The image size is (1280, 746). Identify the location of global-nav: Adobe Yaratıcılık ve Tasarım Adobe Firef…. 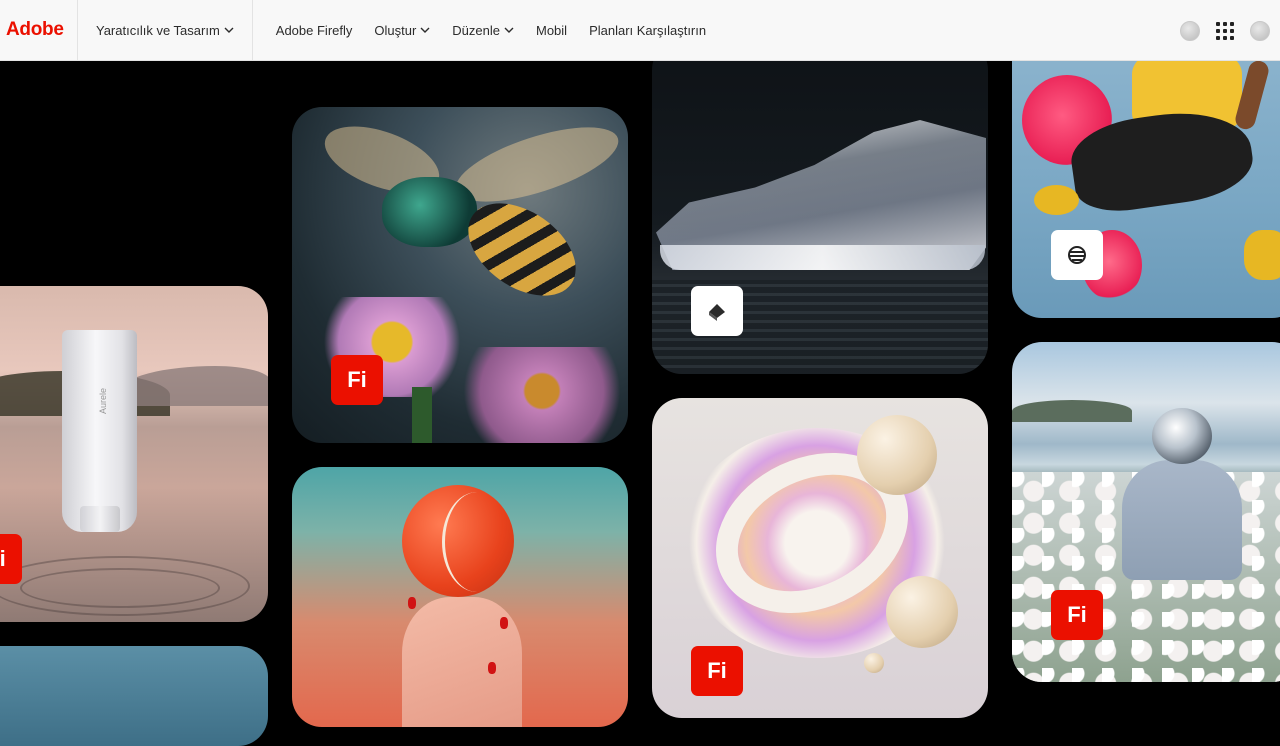
(640, 30).